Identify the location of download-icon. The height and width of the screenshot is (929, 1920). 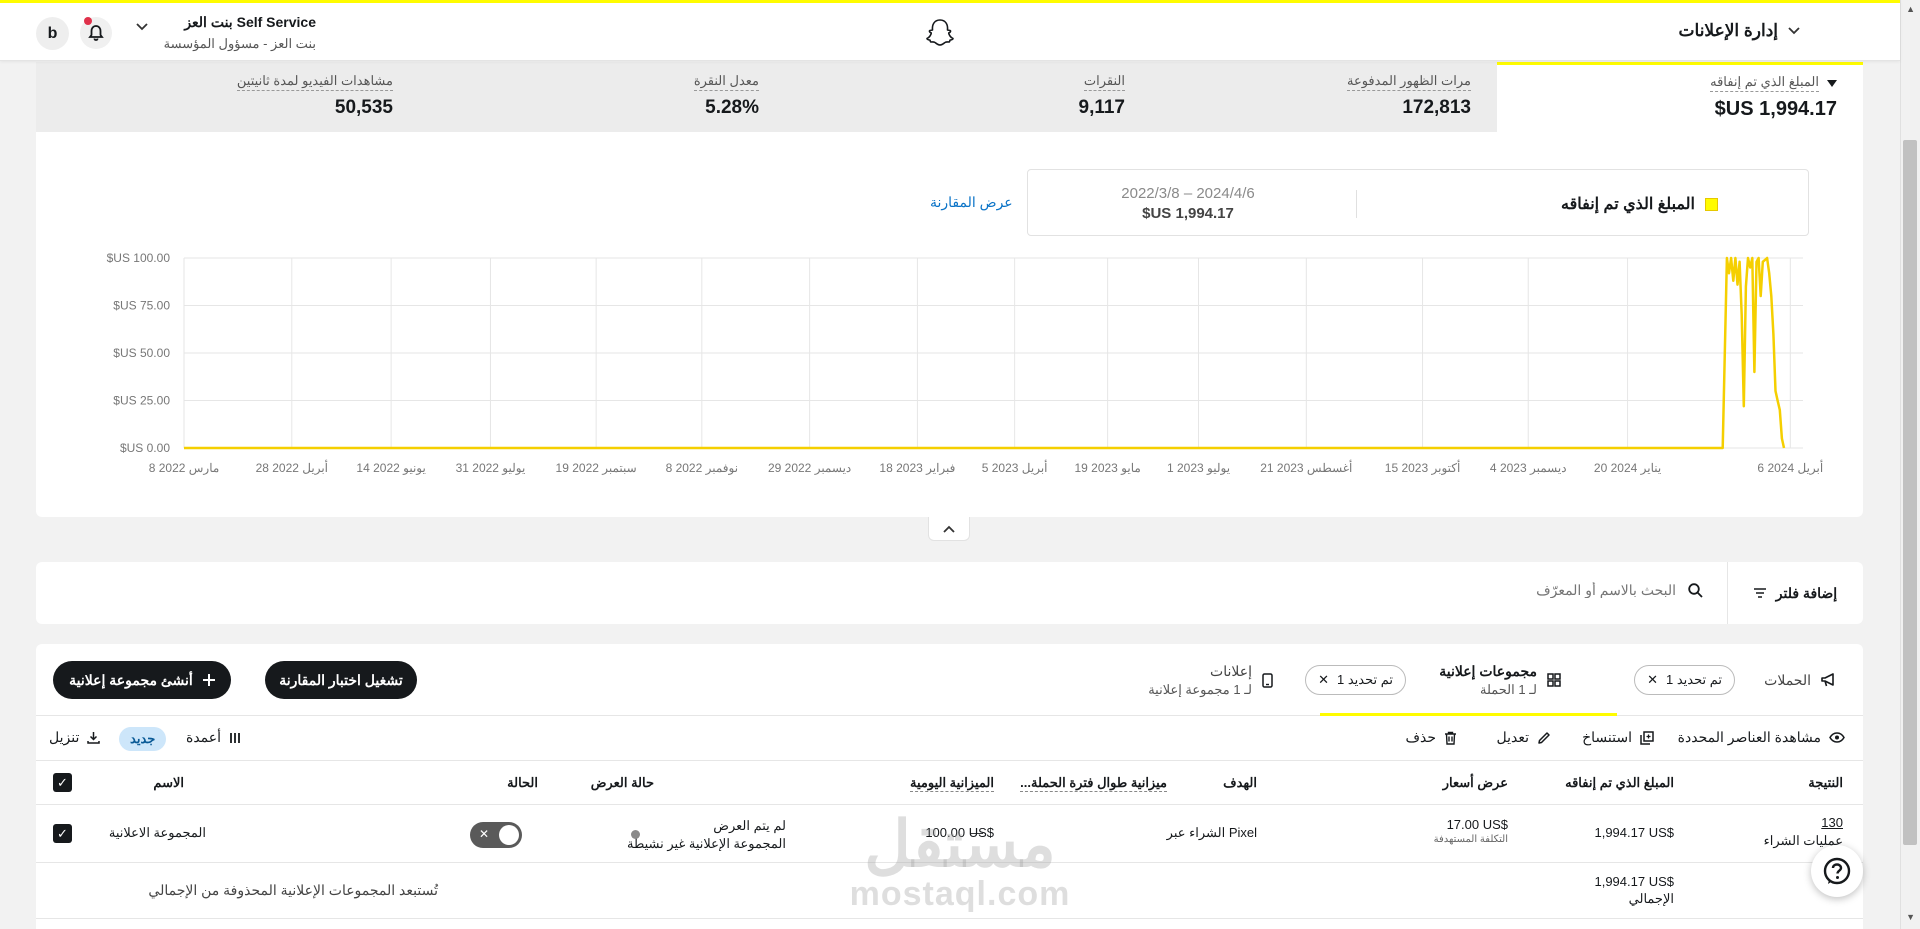
(94, 738).